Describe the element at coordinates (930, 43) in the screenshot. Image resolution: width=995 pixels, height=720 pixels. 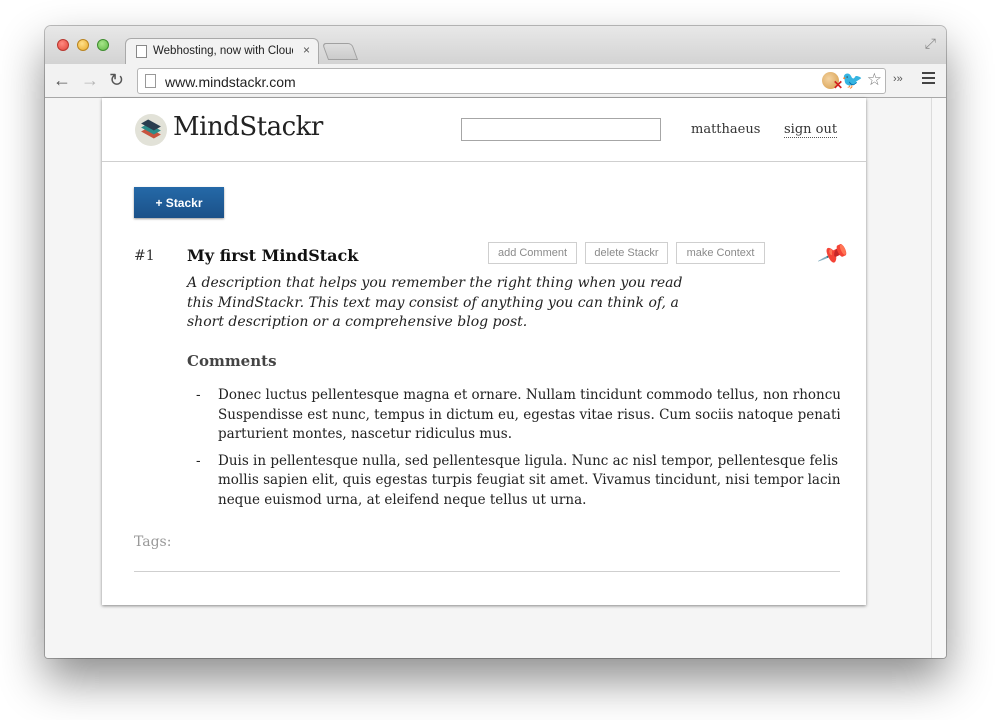
I see `fullscreen-icon: ⤢` at that location.